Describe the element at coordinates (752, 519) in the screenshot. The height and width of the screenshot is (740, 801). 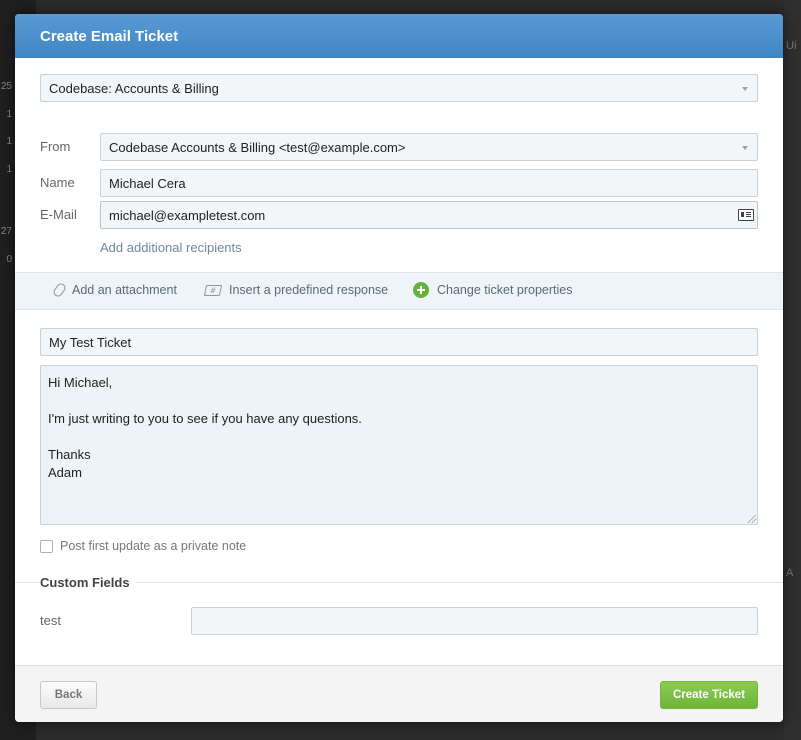
I see `resize-handle-icon` at that location.